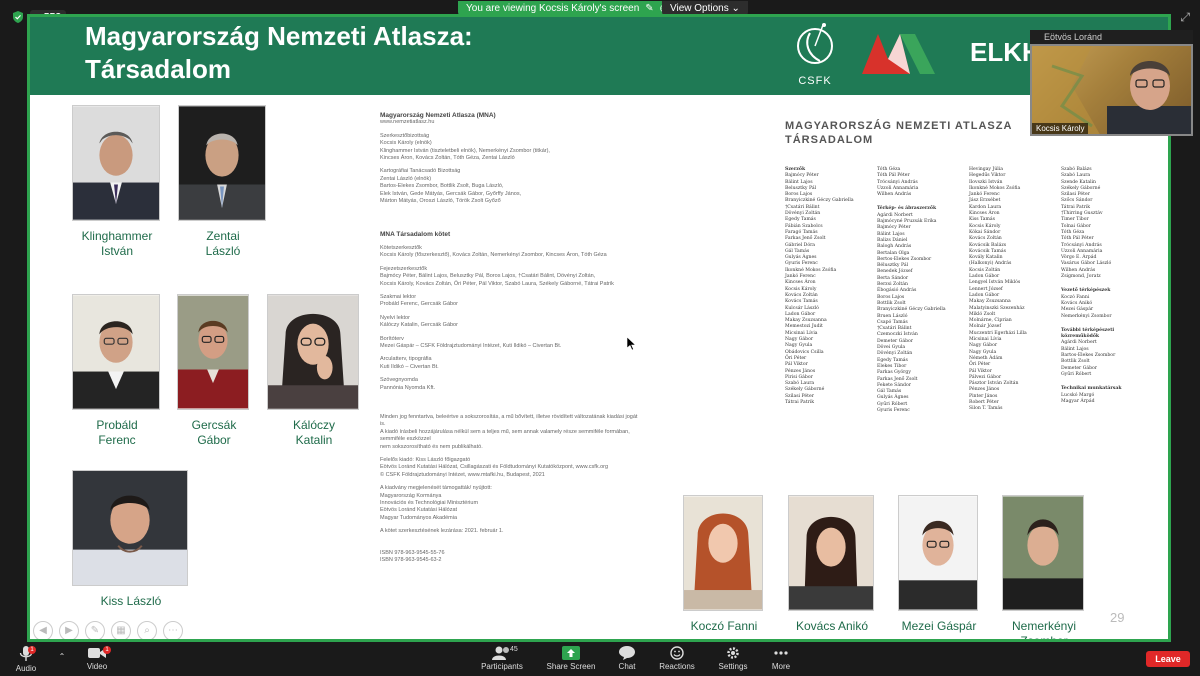 The width and height of the screenshot is (1200, 676). What do you see at coordinates (1117, 617) in the screenshot?
I see `slide-page-number: 29` at bounding box center [1117, 617].